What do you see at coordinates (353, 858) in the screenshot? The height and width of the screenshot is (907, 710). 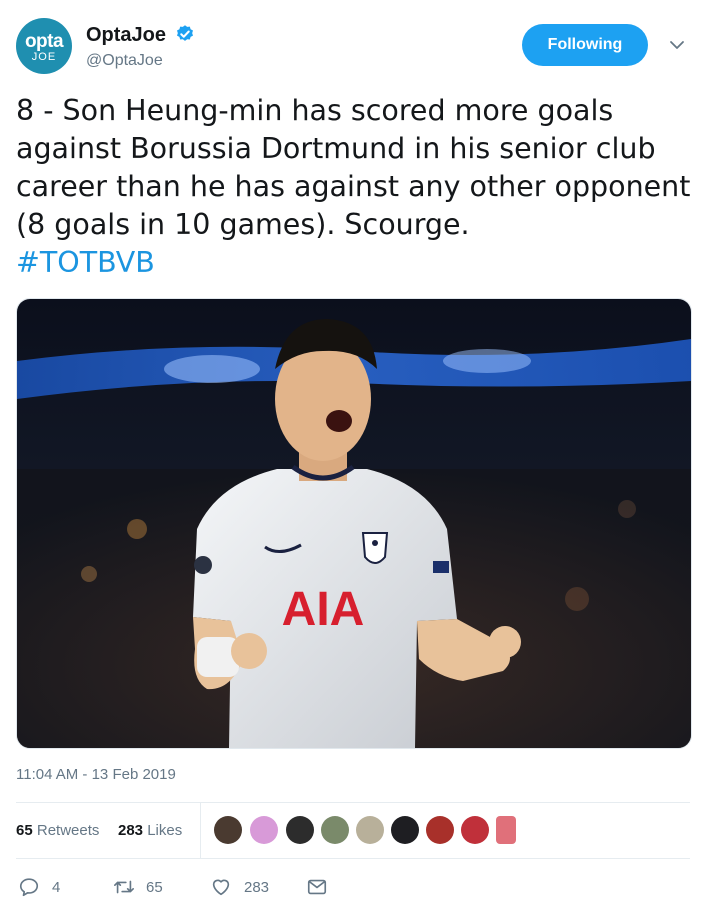 I see `stats-divider-bottom` at bounding box center [353, 858].